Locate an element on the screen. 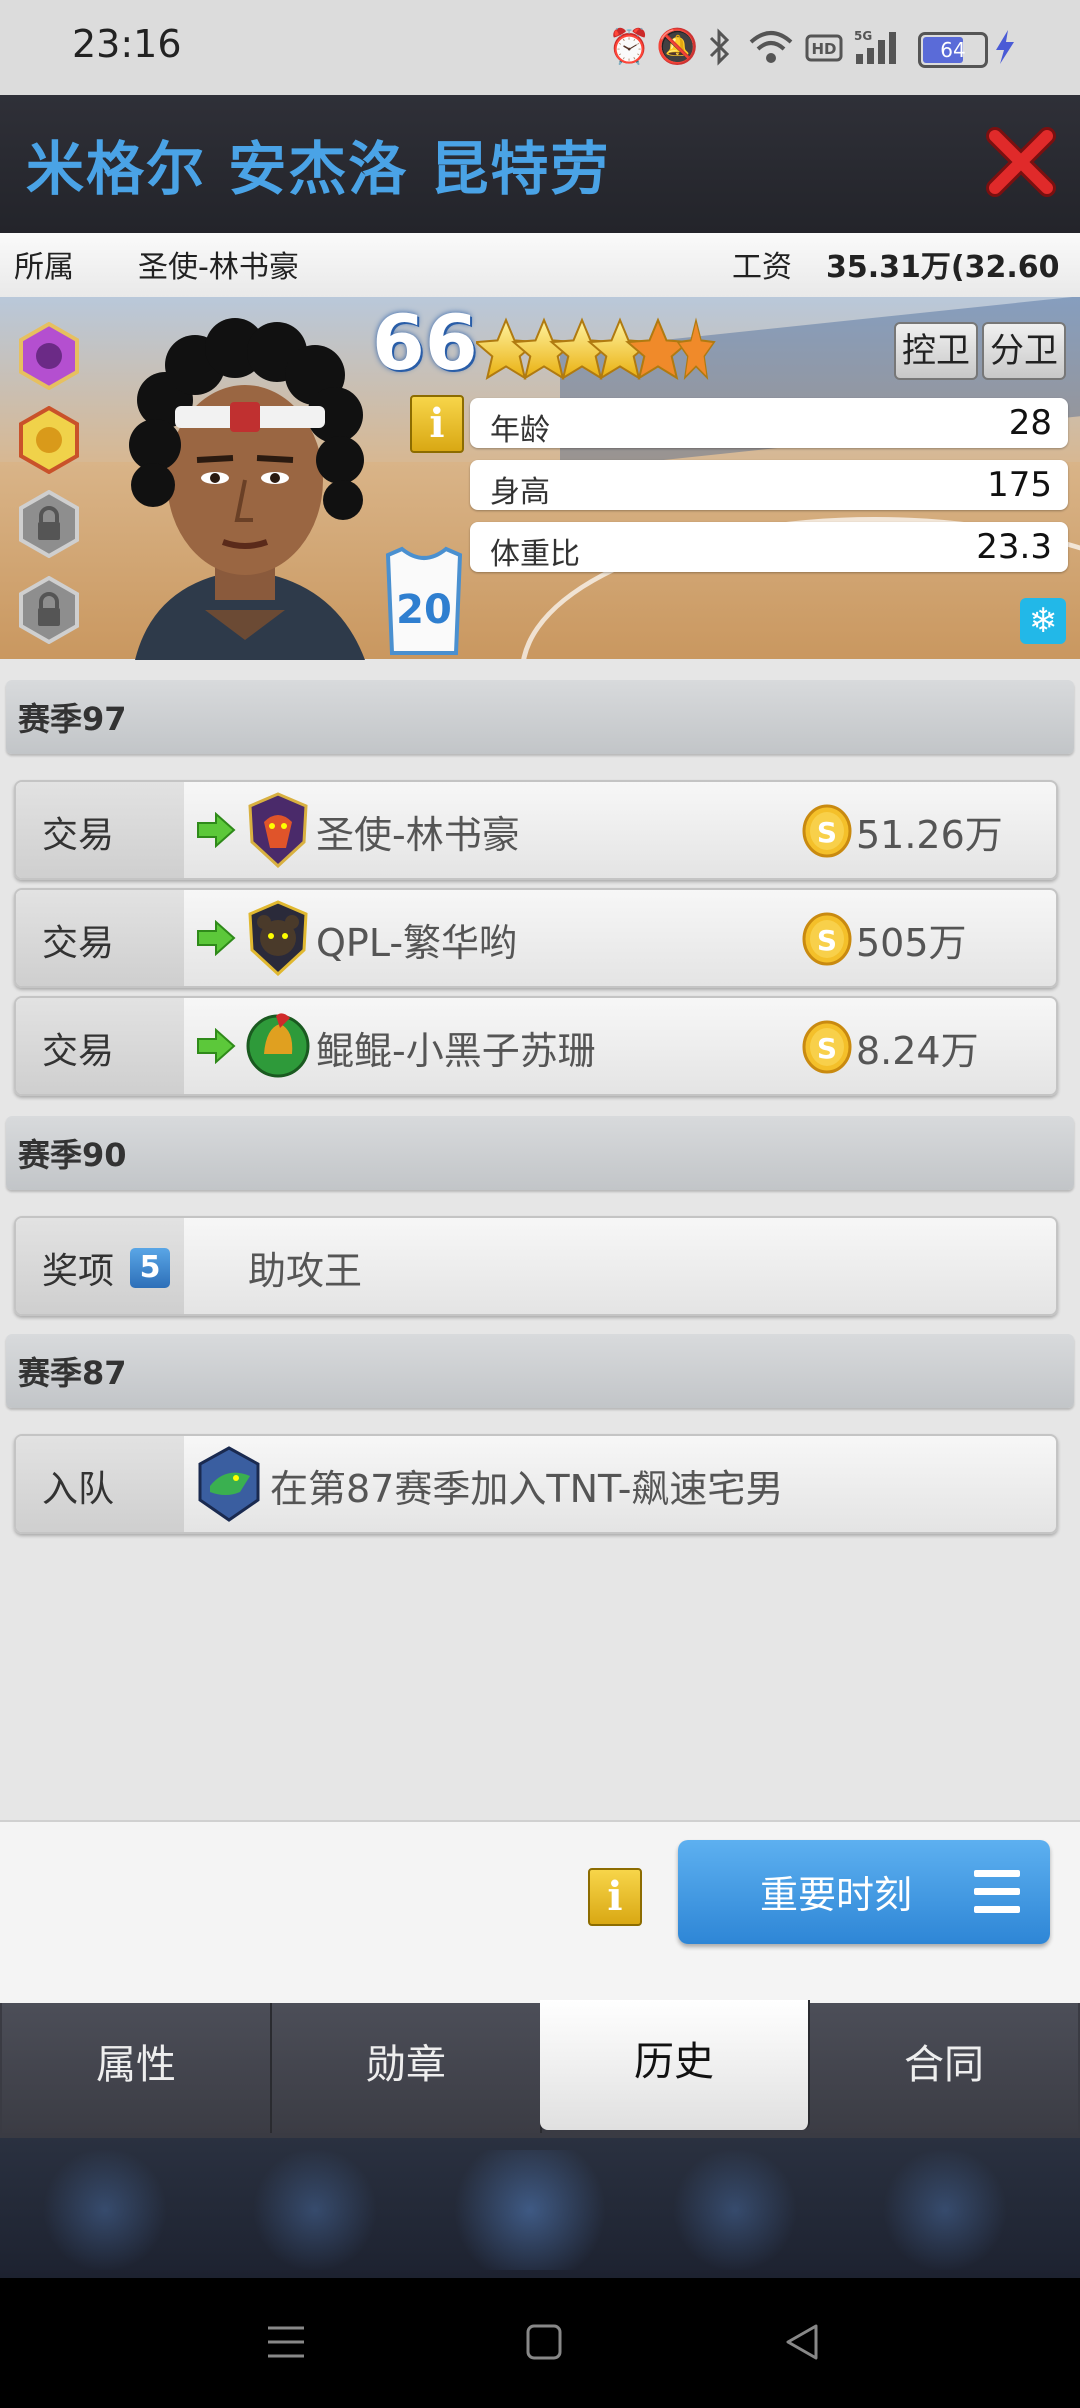  close-button is located at coordinates (1021, 162).